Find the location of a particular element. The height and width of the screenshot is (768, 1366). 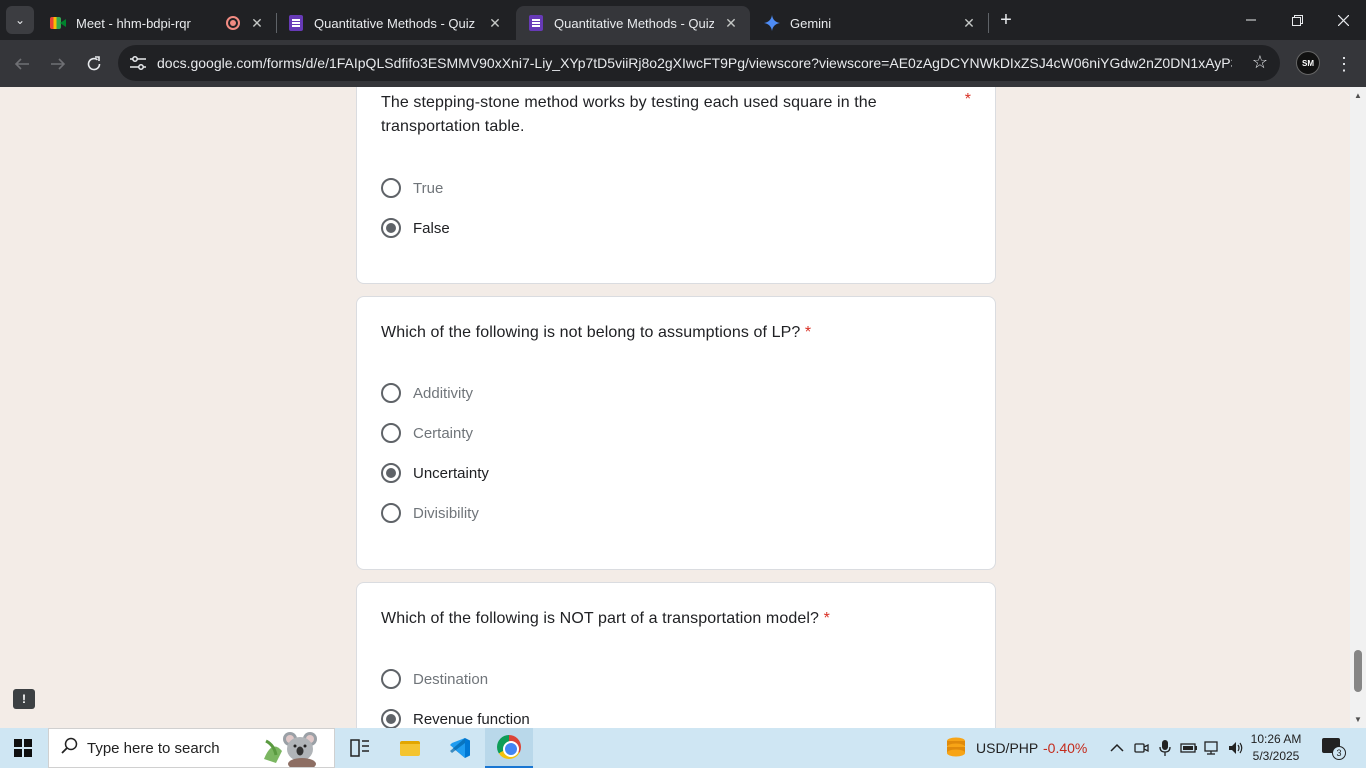

task-view-icon is located at coordinates (360, 748).